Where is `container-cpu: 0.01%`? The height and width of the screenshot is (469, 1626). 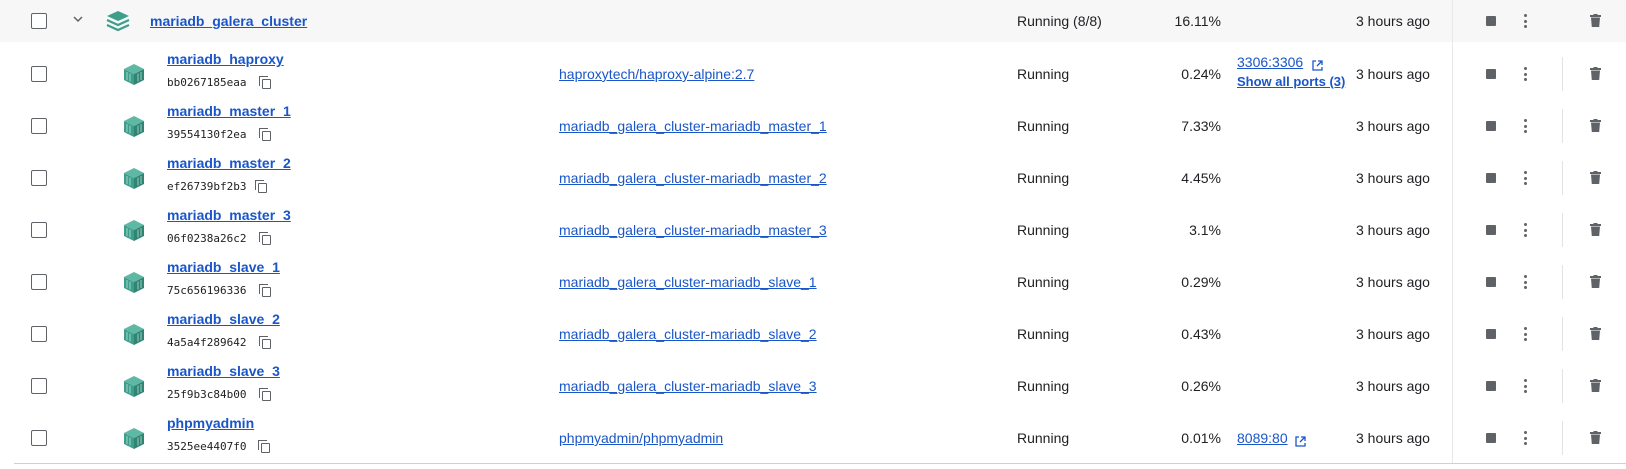
container-cpu: 0.01% is located at coordinates (1201, 438).